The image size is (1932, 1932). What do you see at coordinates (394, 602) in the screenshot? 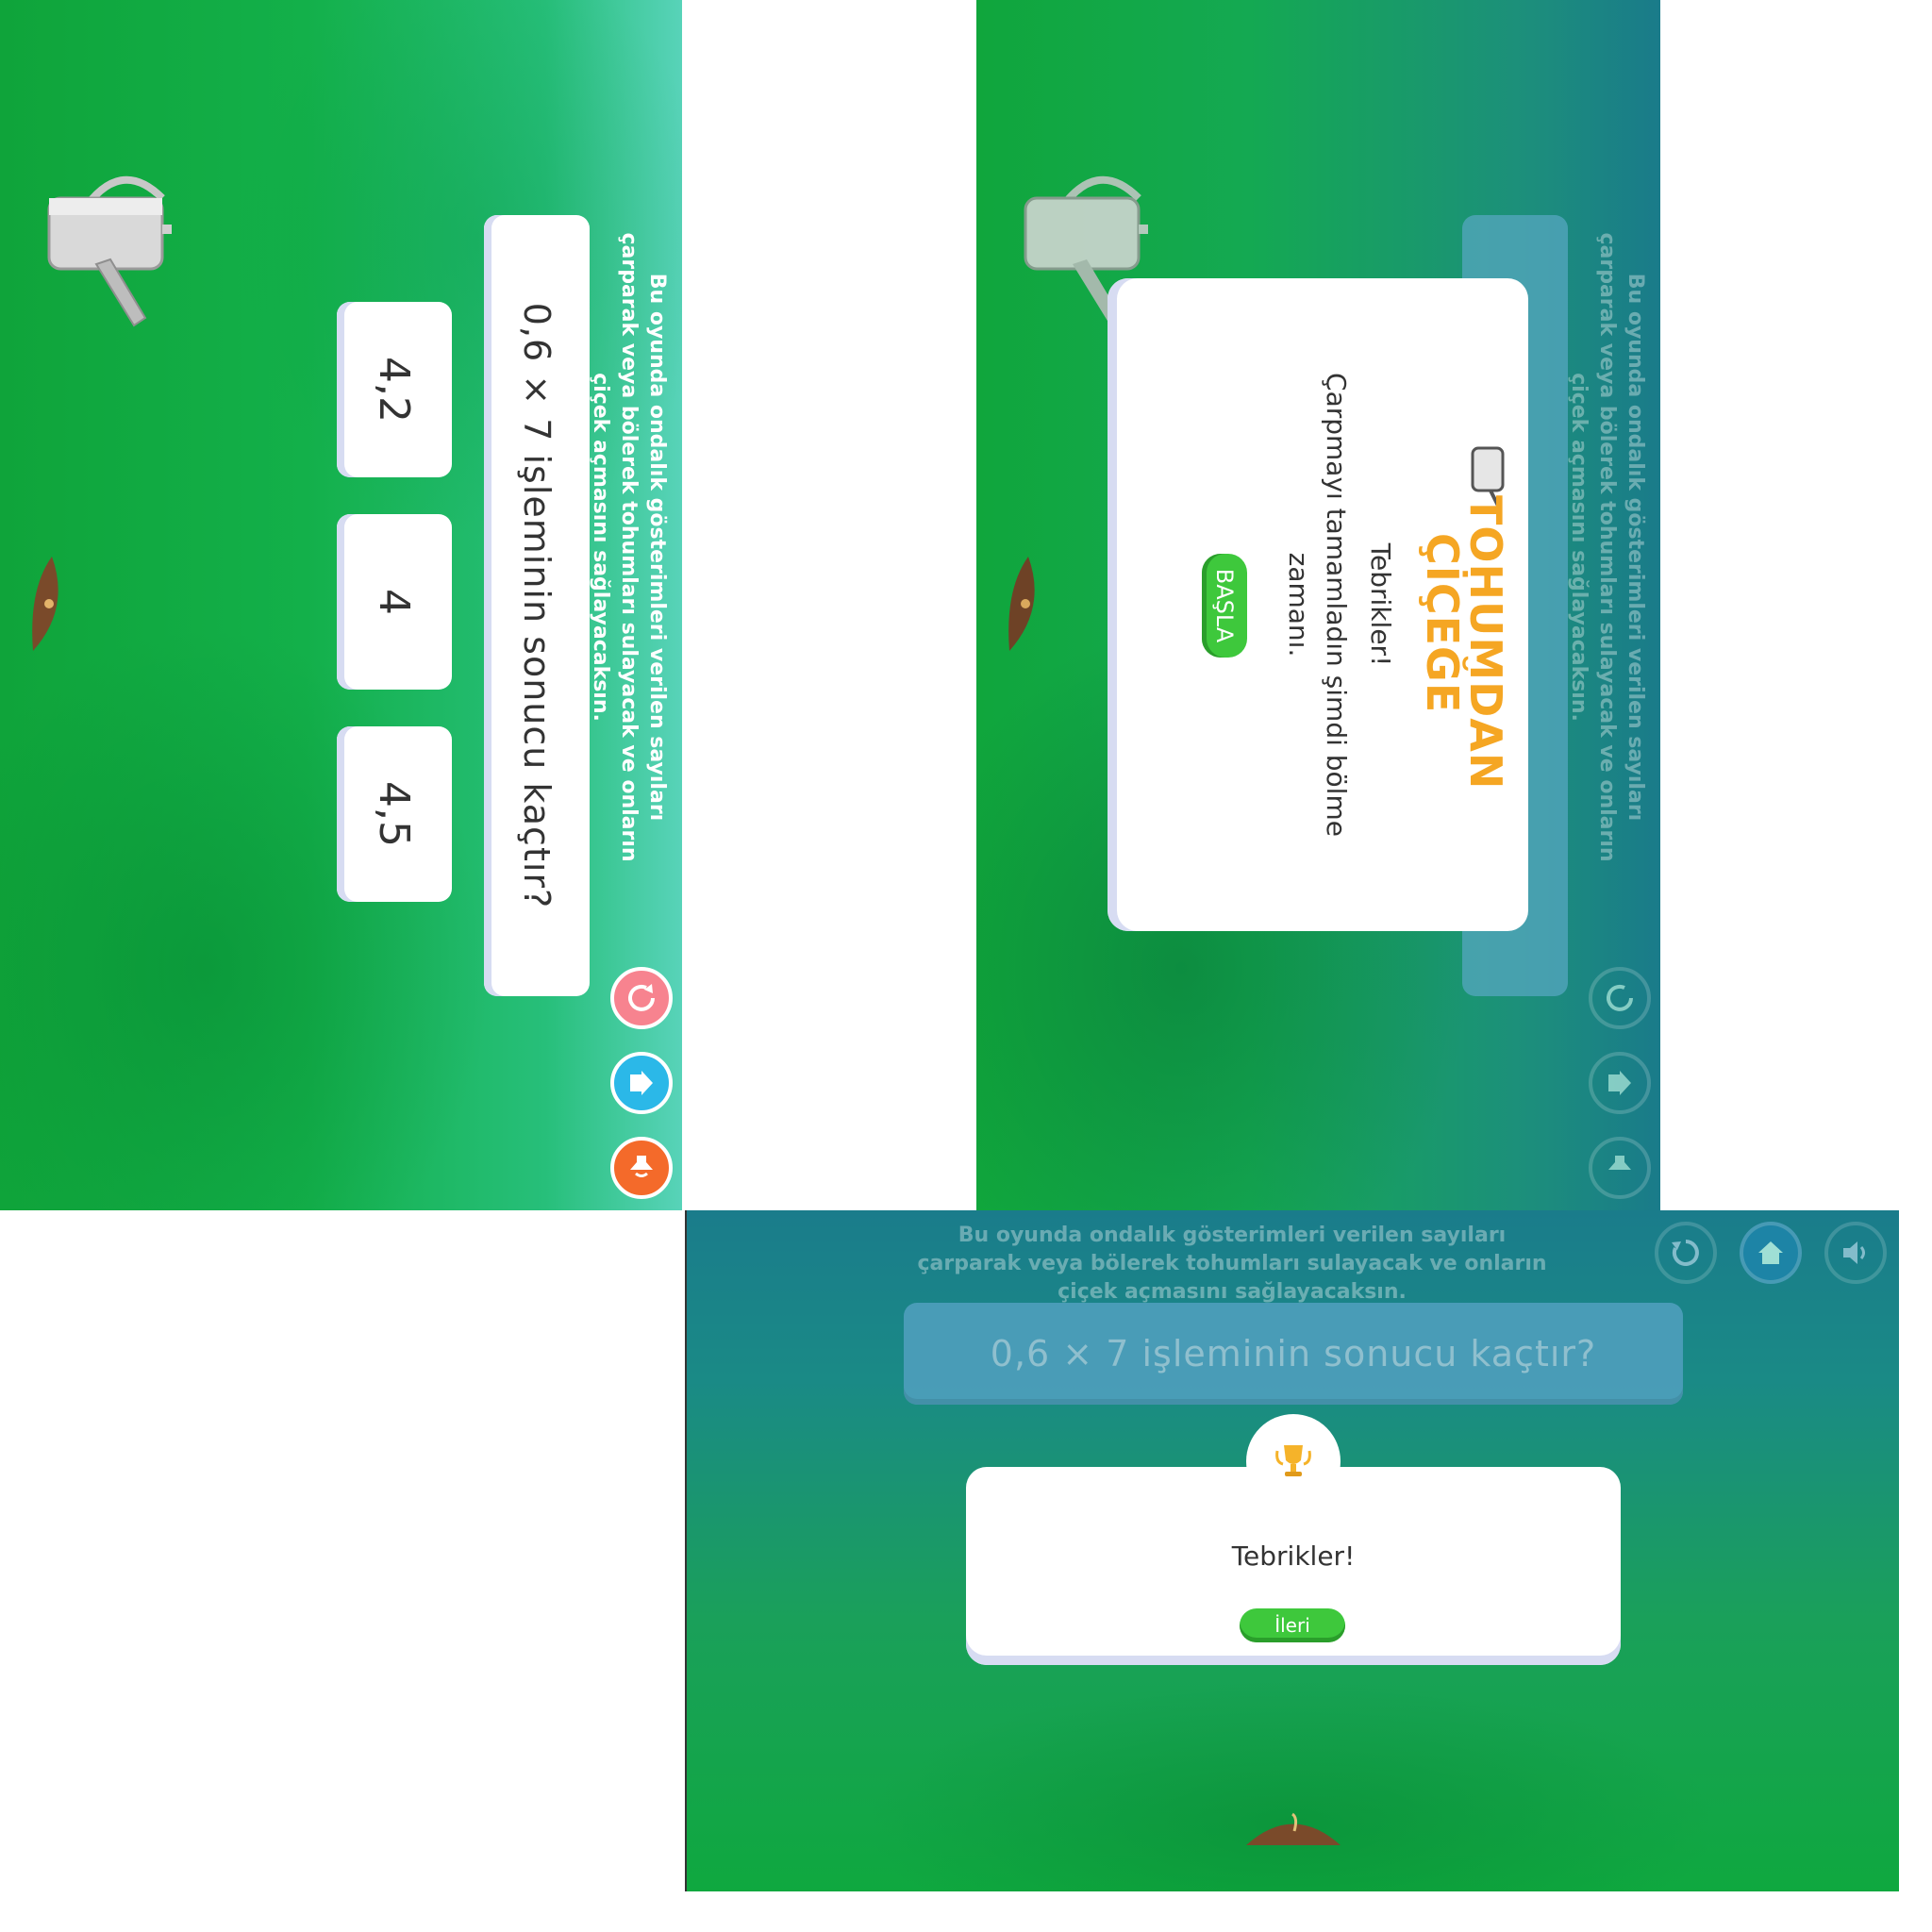
I see `answer-option-2: 4` at bounding box center [394, 602].